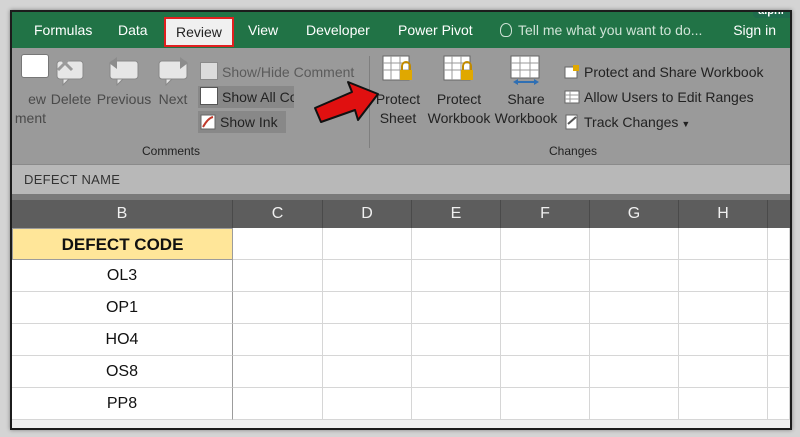 The width and height of the screenshot is (800, 437). What do you see at coordinates (63, 30) in the screenshot?
I see `tab-formulas: Formulas` at bounding box center [63, 30].